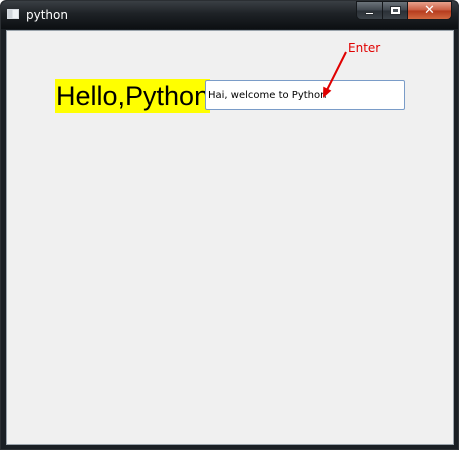  I want to click on close-button: ✕, so click(430, 10).